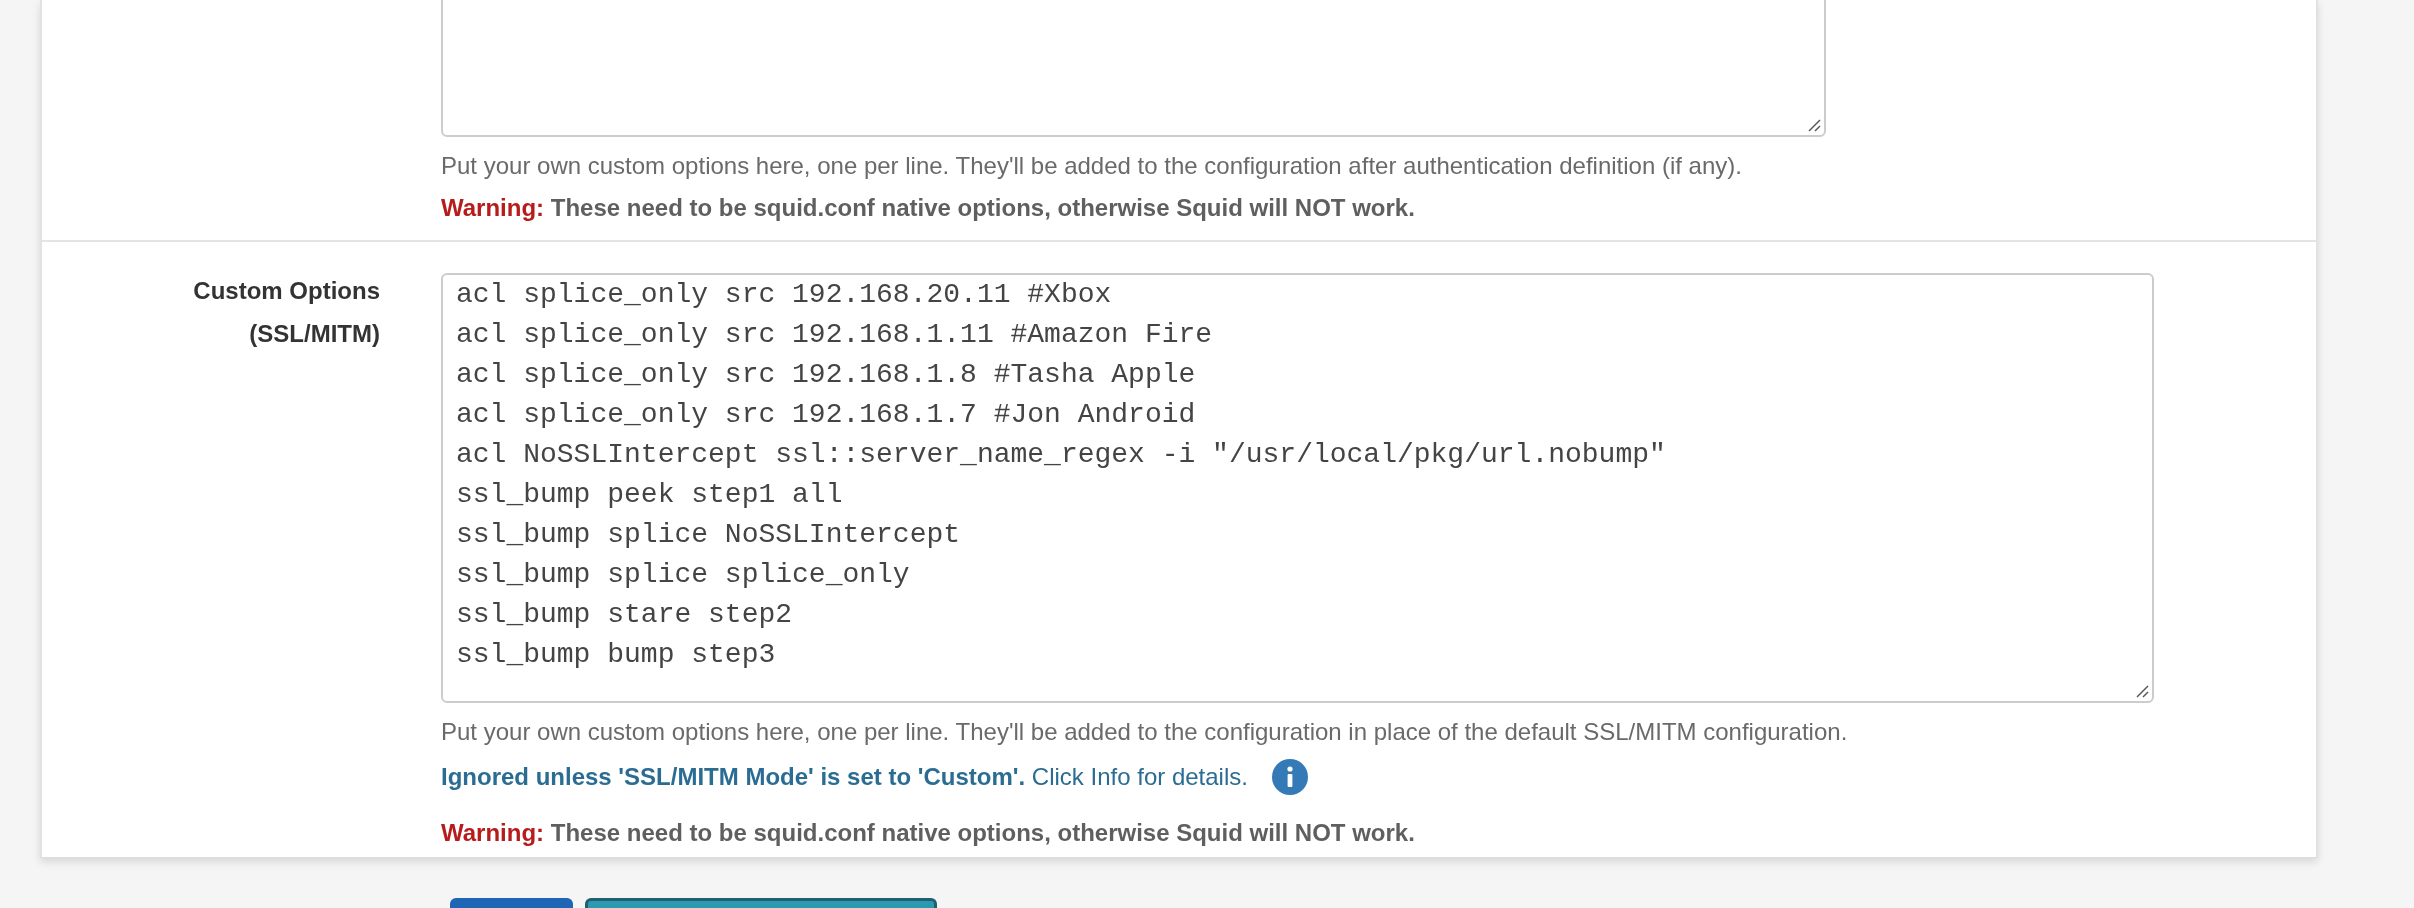 The width and height of the screenshot is (2414, 908). I want to click on info-note: Ignored unless 'SSL/MITM Mode' is set to 'Custom'. Click Info for details., so click(844, 777).